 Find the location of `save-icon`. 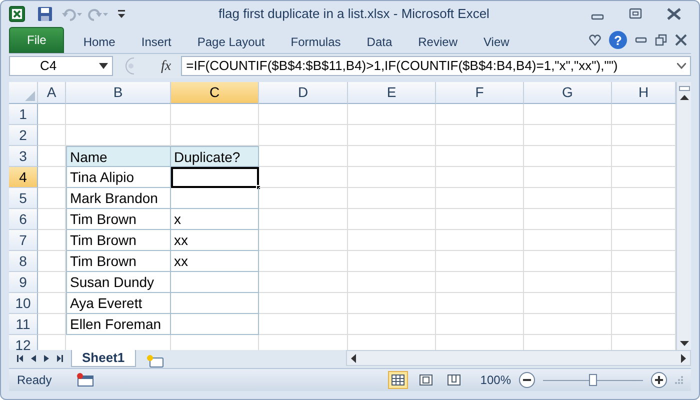

save-icon is located at coordinates (45, 14).